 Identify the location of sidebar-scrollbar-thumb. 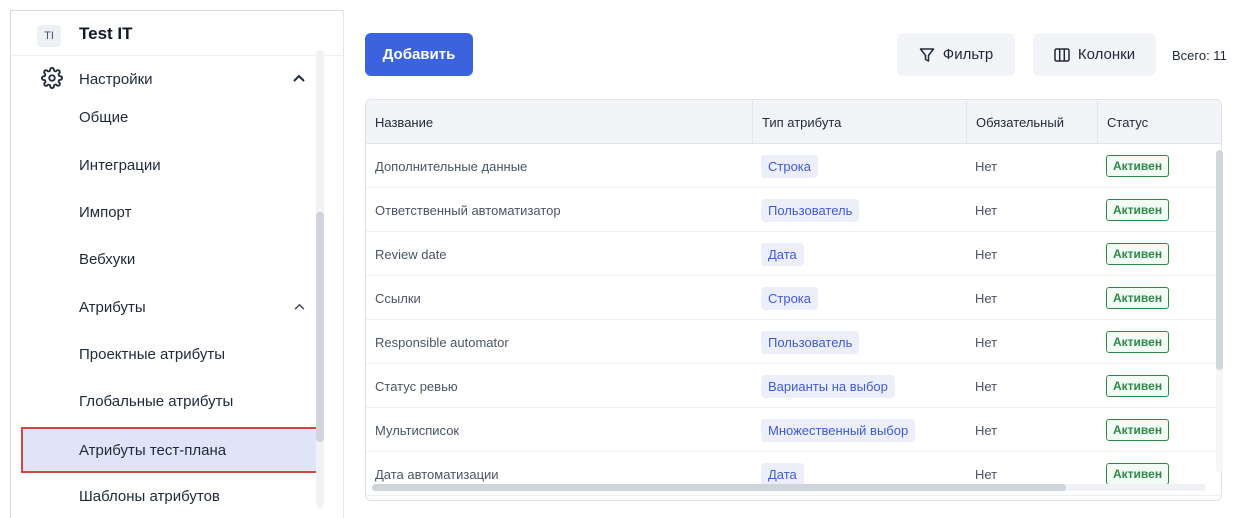
(320, 327).